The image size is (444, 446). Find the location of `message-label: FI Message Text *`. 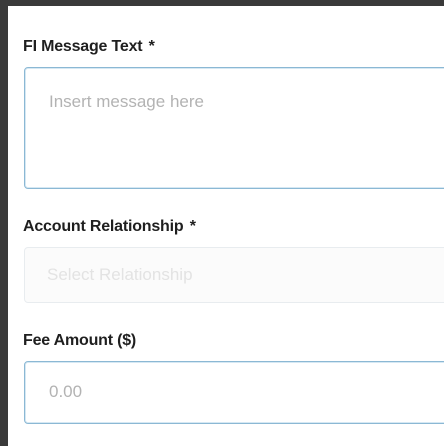

message-label: FI Message Text * is located at coordinates (89, 47).